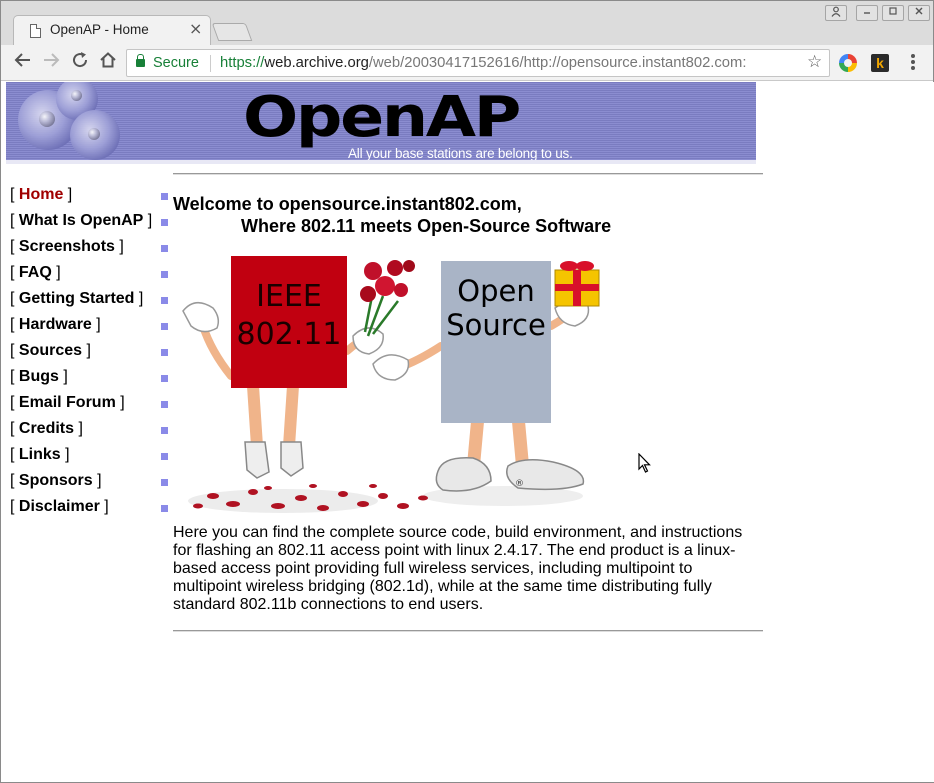 This screenshot has height=783, width=934. Describe the element at coordinates (496, 325) in the screenshot. I see `open-source-sign-line2: Source` at that location.